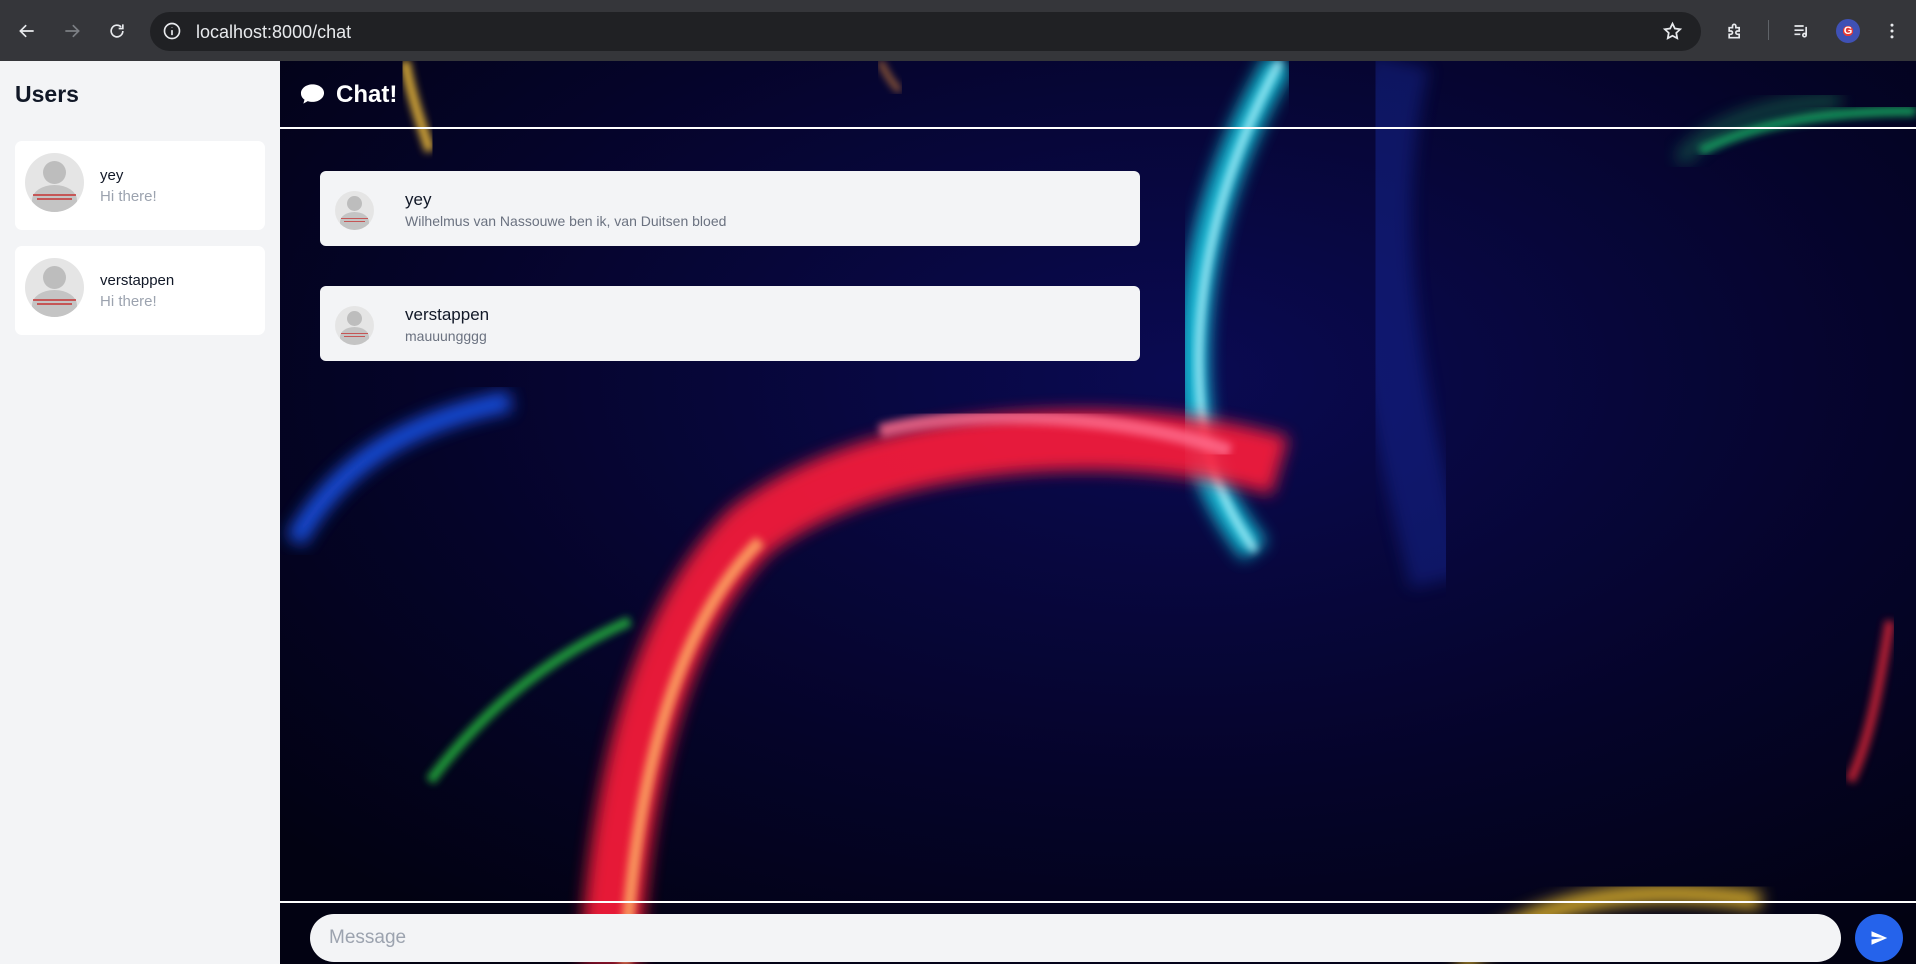 This screenshot has width=1916, height=964. I want to click on extensions-icon, so click(1735, 31).